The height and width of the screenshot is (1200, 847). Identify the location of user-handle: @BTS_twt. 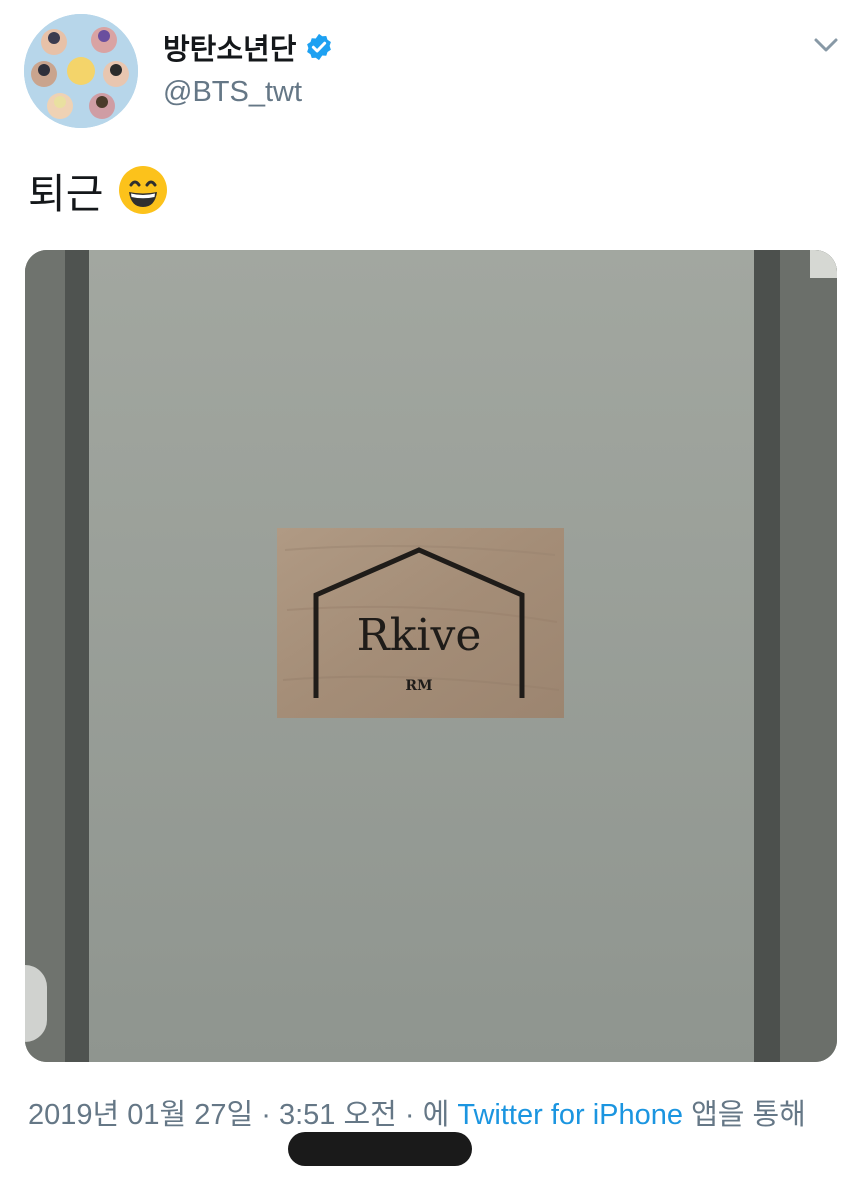
(232, 92).